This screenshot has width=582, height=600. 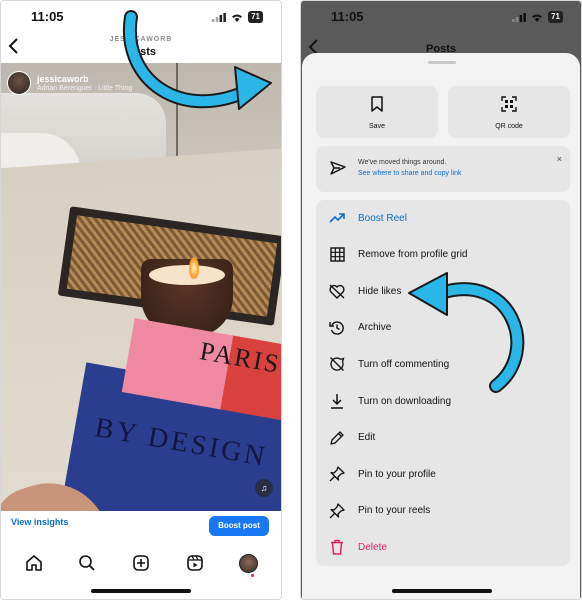 What do you see at coordinates (413, 255) in the screenshot?
I see `menu-item-label: Remove from profile grid` at bounding box center [413, 255].